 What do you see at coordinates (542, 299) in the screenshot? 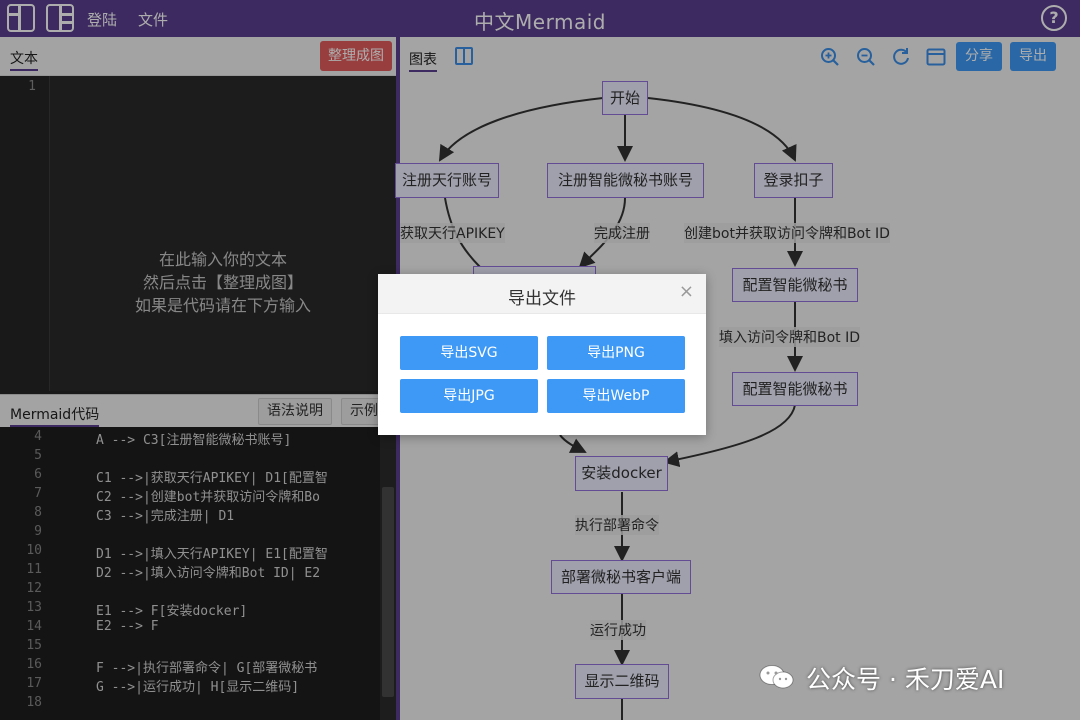
I see `dialog-title: 导出文件` at bounding box center [542, 299].